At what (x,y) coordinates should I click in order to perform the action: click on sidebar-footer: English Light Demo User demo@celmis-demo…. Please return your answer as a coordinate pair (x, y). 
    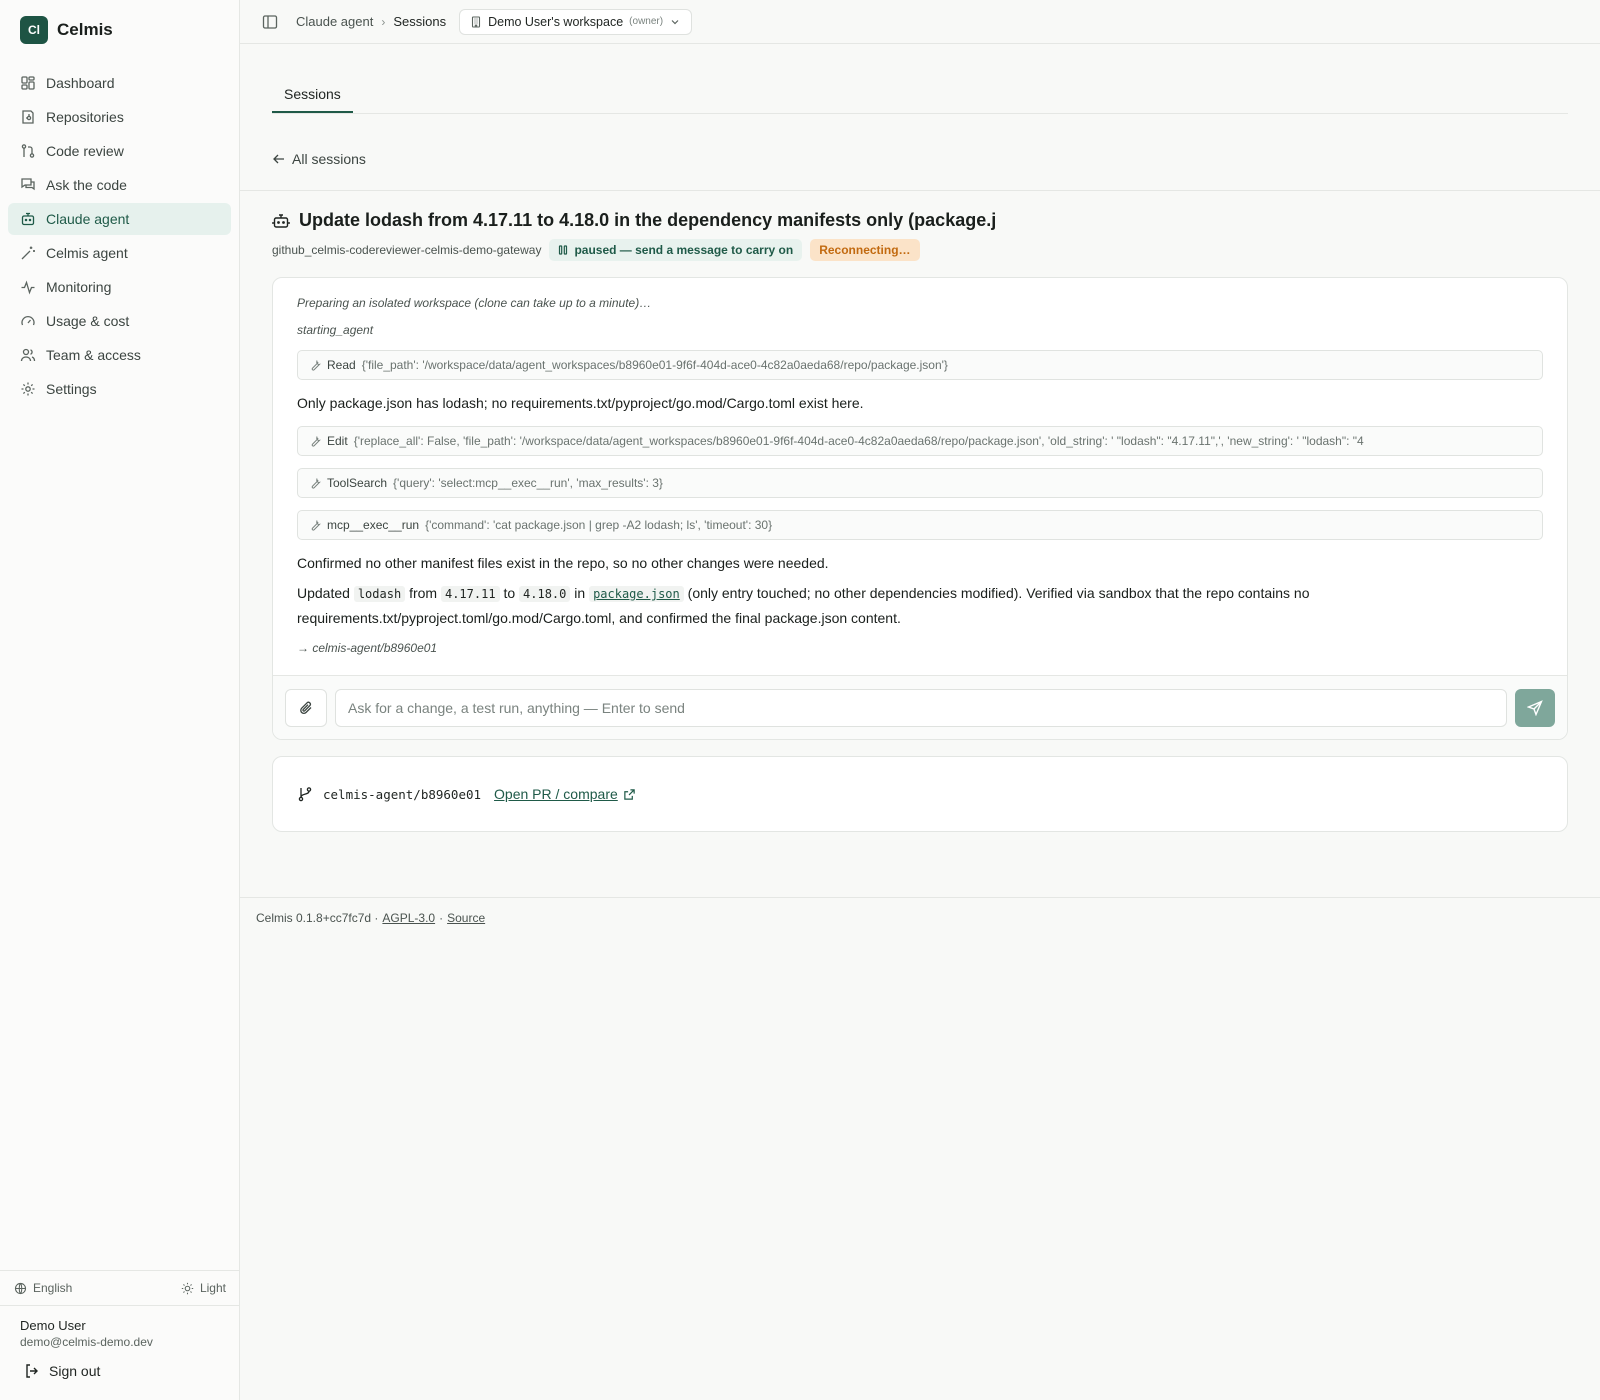
    Looking at the image, I should click on (120, 1335).